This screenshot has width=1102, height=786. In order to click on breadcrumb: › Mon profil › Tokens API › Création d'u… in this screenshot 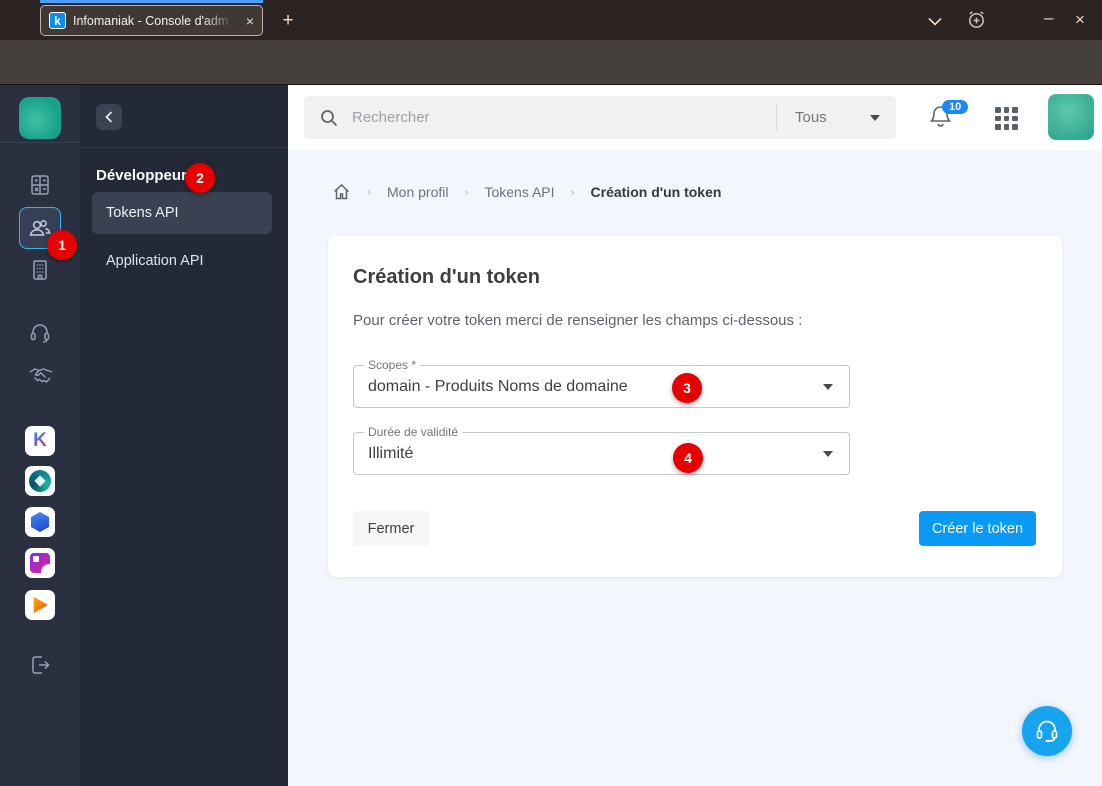, I will do `click(526, 192)`.